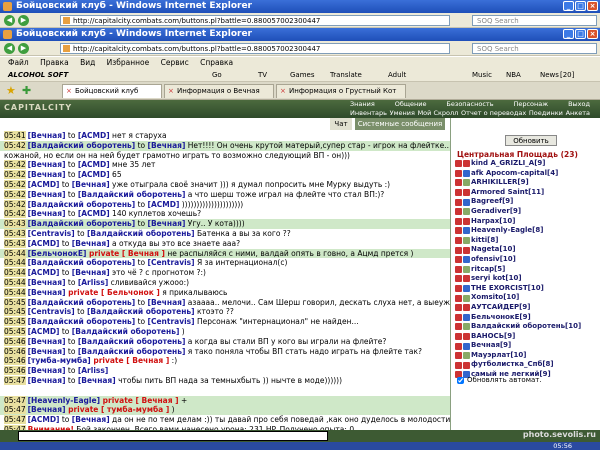  What do you see at coordinates (499, 380) in the screenshot?
I see `auto-refresh: Обновлять автомат.` at bounding box center [499, 380].